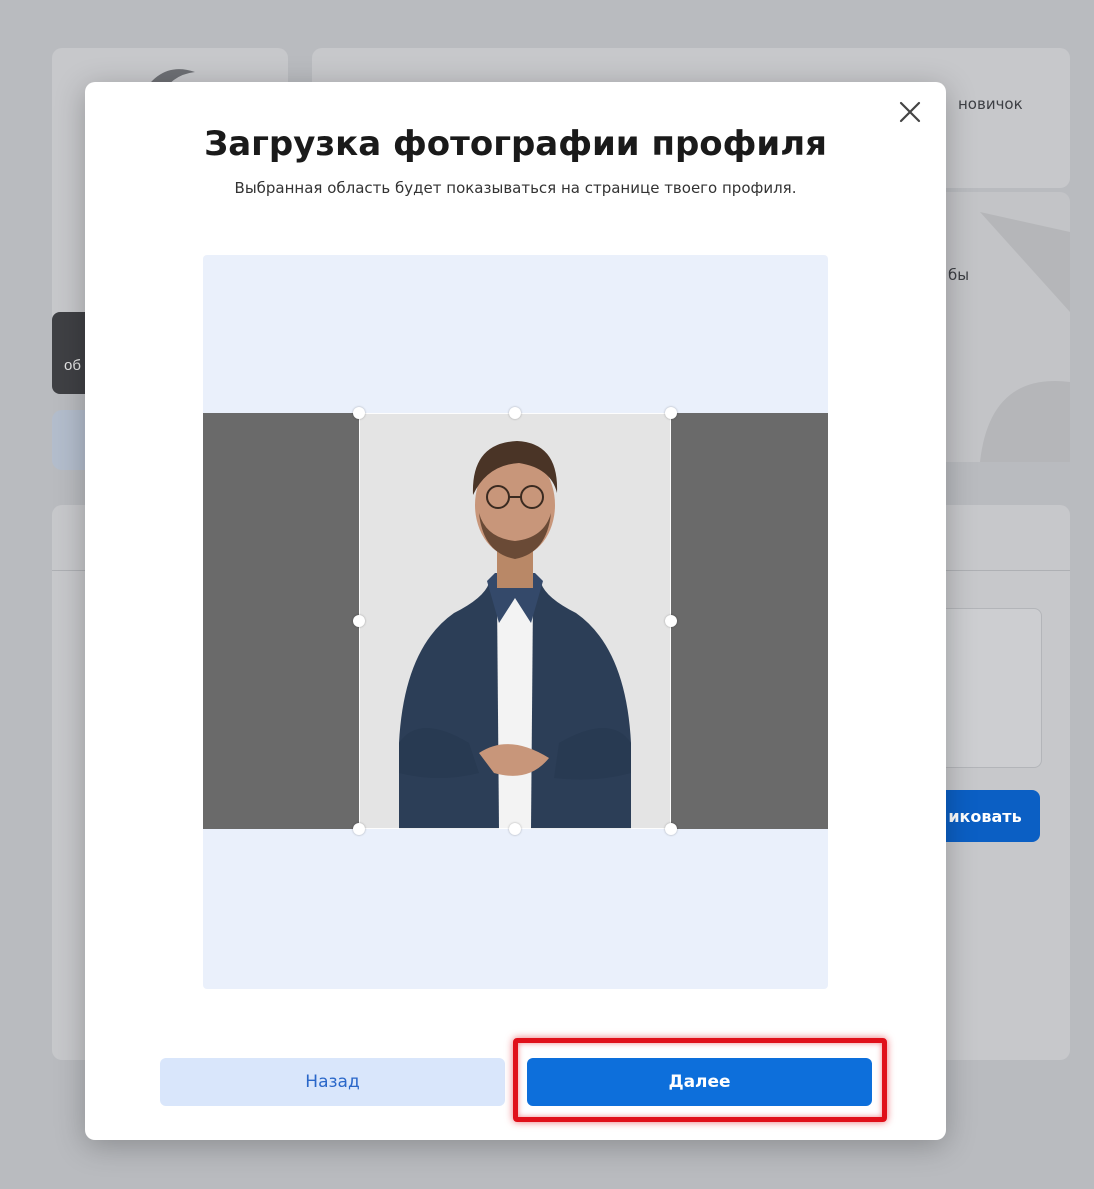 This screenshot has width=1094, height=1189. Describe the element at coordinates (699, 1082) in the screenshot. I see `next-button: Далее` at that location.